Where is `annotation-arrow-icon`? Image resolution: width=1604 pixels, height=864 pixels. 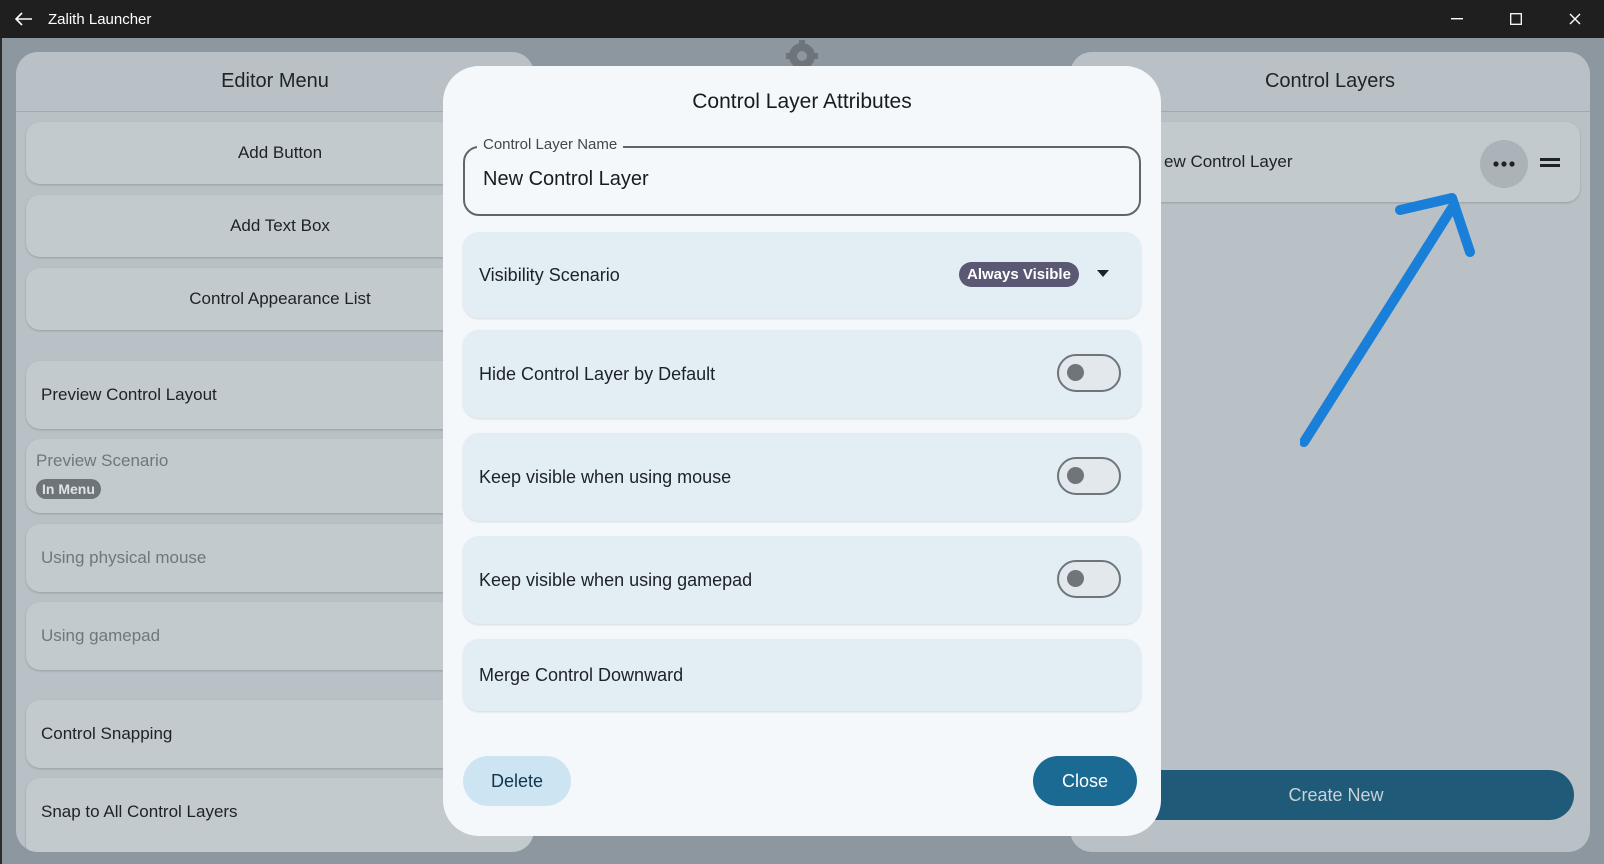
annotation-arrow-icon is located at coordinates (1387, 320).